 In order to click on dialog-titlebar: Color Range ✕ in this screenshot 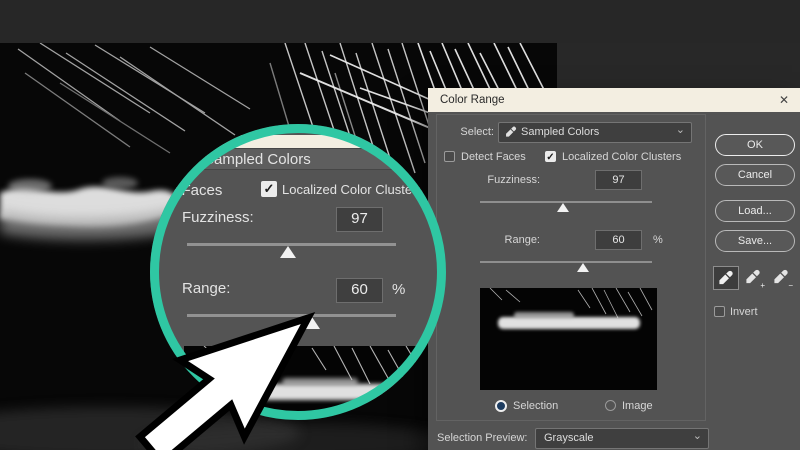, I will do `click(614, 100)`.